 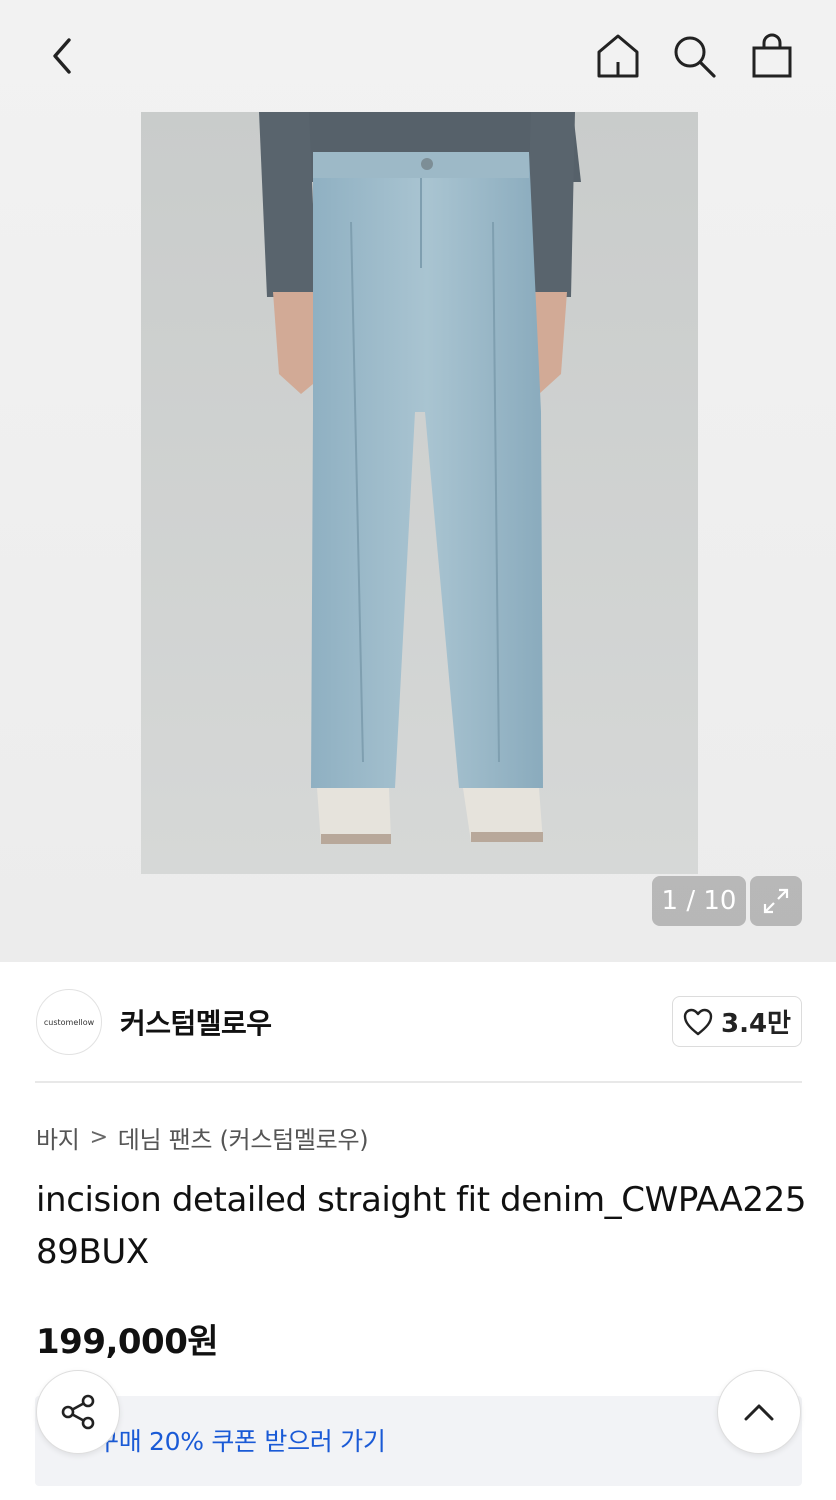 I want to click on divider, so click(x=418, y=1082).